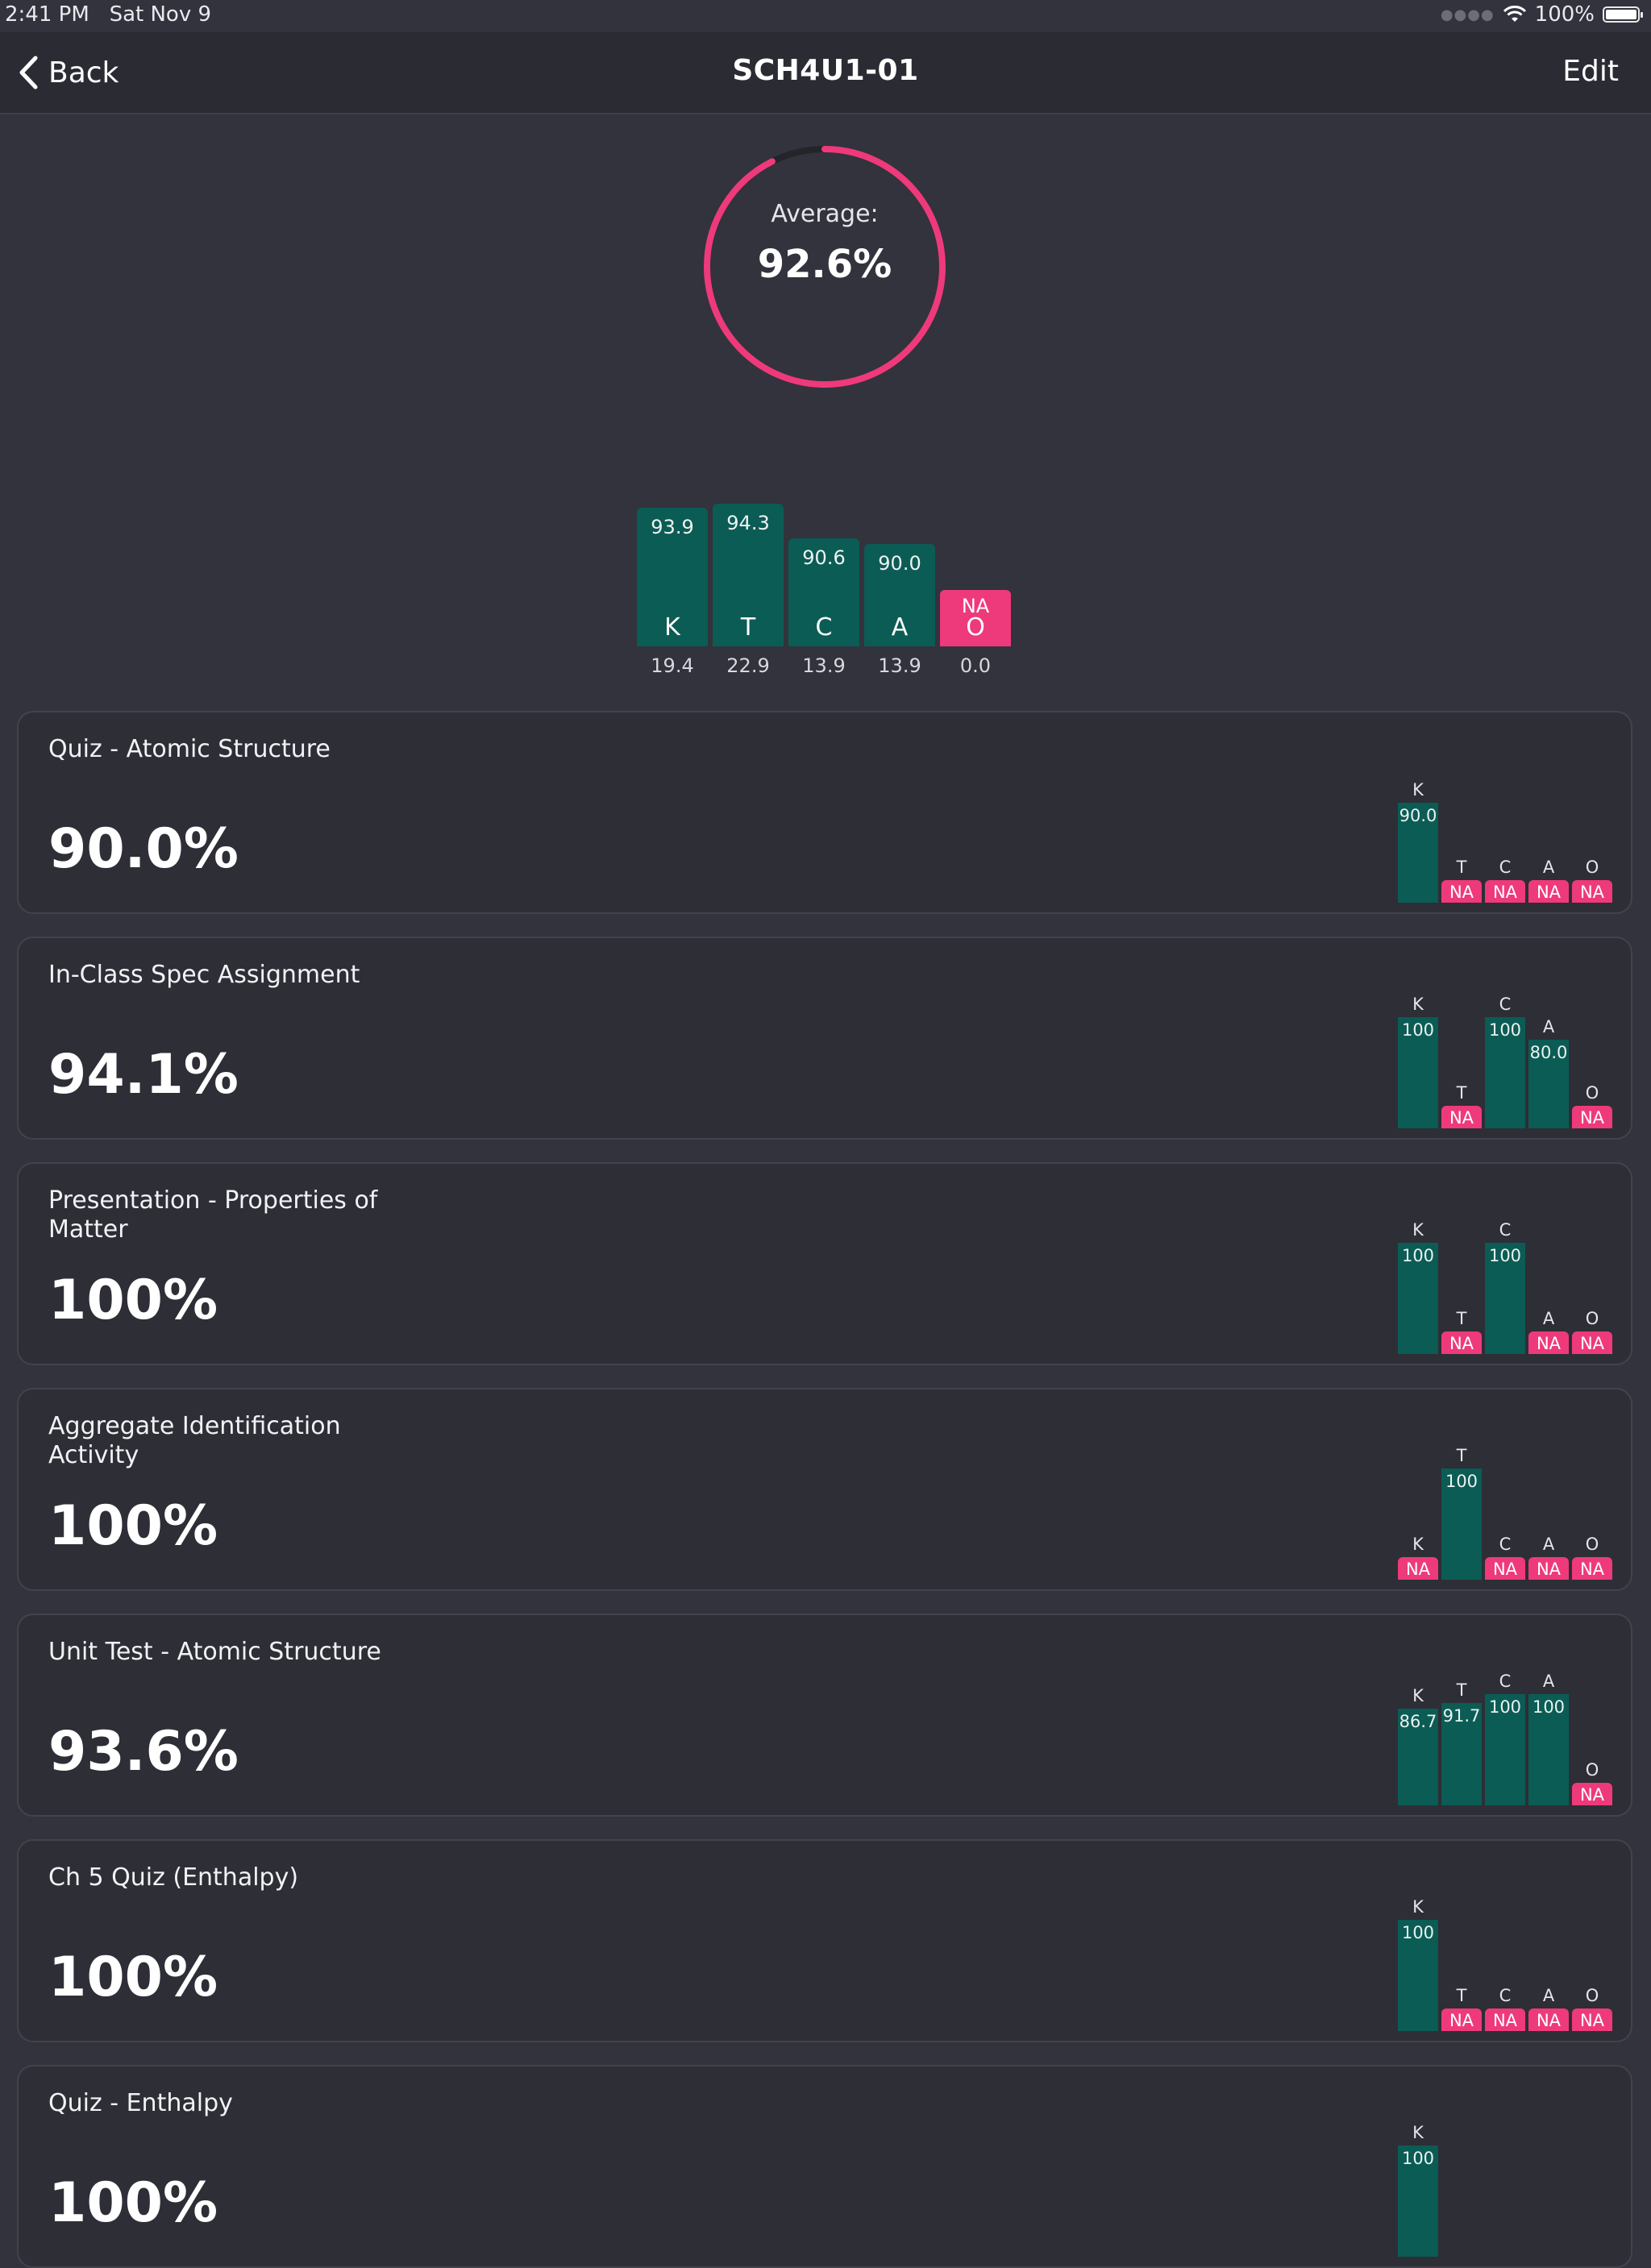 This screenshot has width=1651, height=2268. Describe the element at coordinates (825, 16) in the screenshot. I see `status-bar: 2:41 PM Sat Nov 9 ●●●● 100%` at that location.